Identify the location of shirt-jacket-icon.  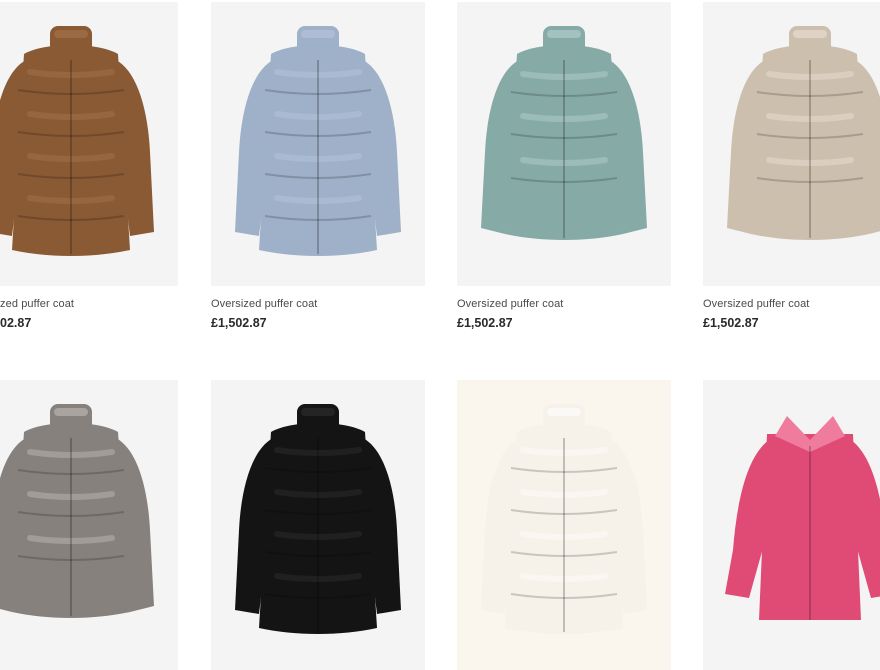
(802, 518).